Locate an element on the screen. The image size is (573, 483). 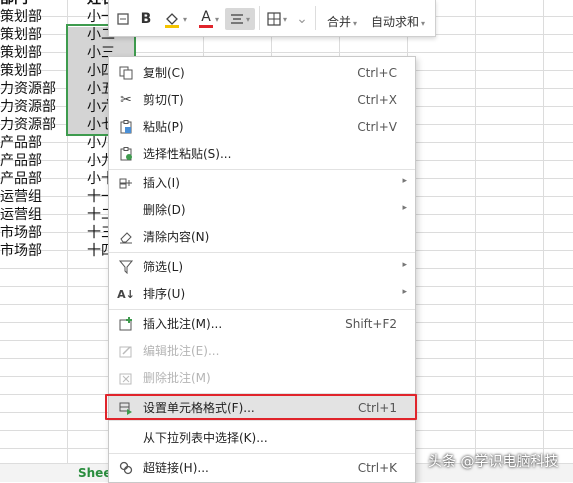
highlight-annotation-box is located at coordinates (261, 407).